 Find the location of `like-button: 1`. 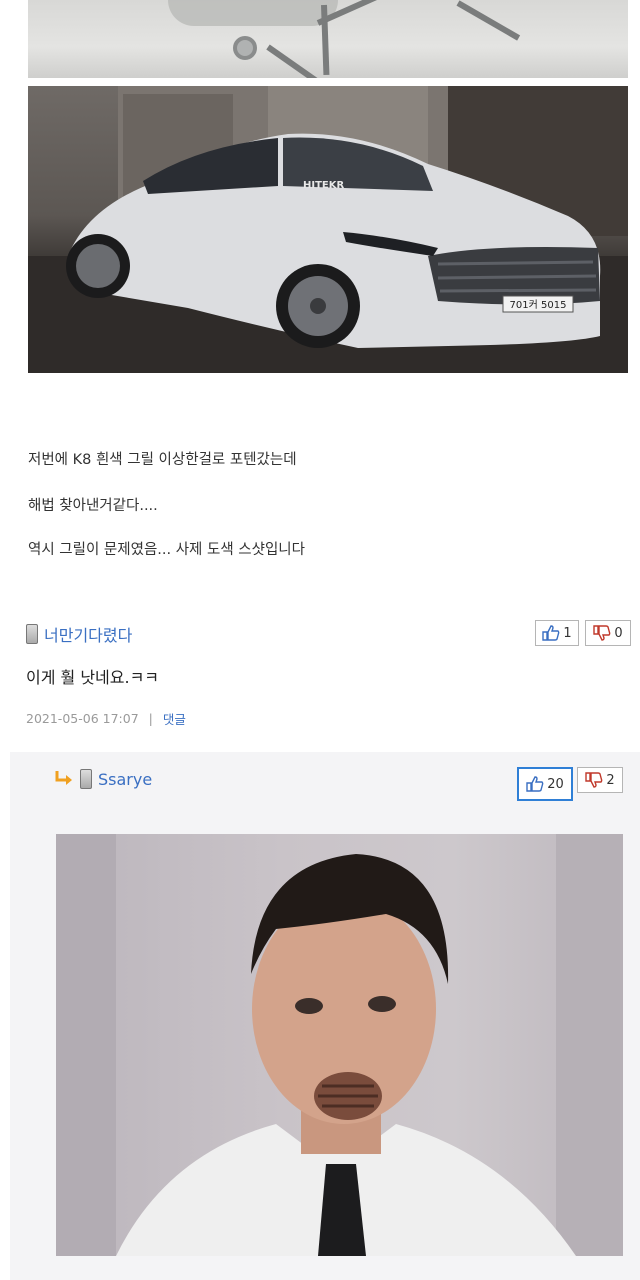

like-button: 1 is located at coordinates (557, 633).